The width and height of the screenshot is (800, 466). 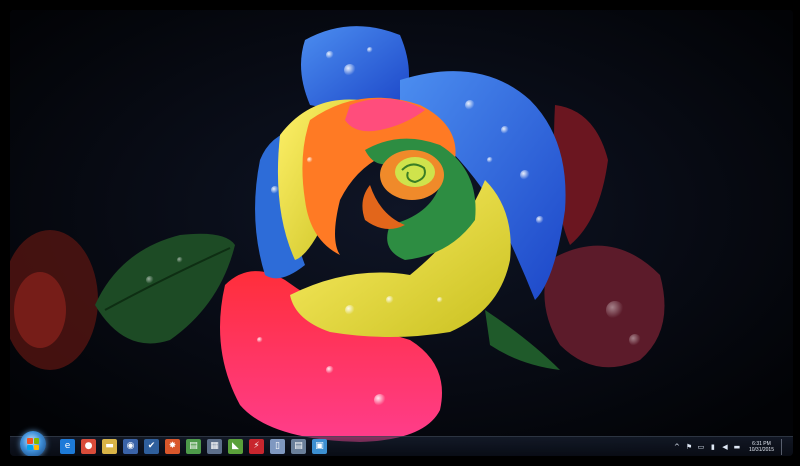 What do you see at coordinates (784, 447) in the screenshot?
I see `show-desktop-button` at bounding box center [784, 447].